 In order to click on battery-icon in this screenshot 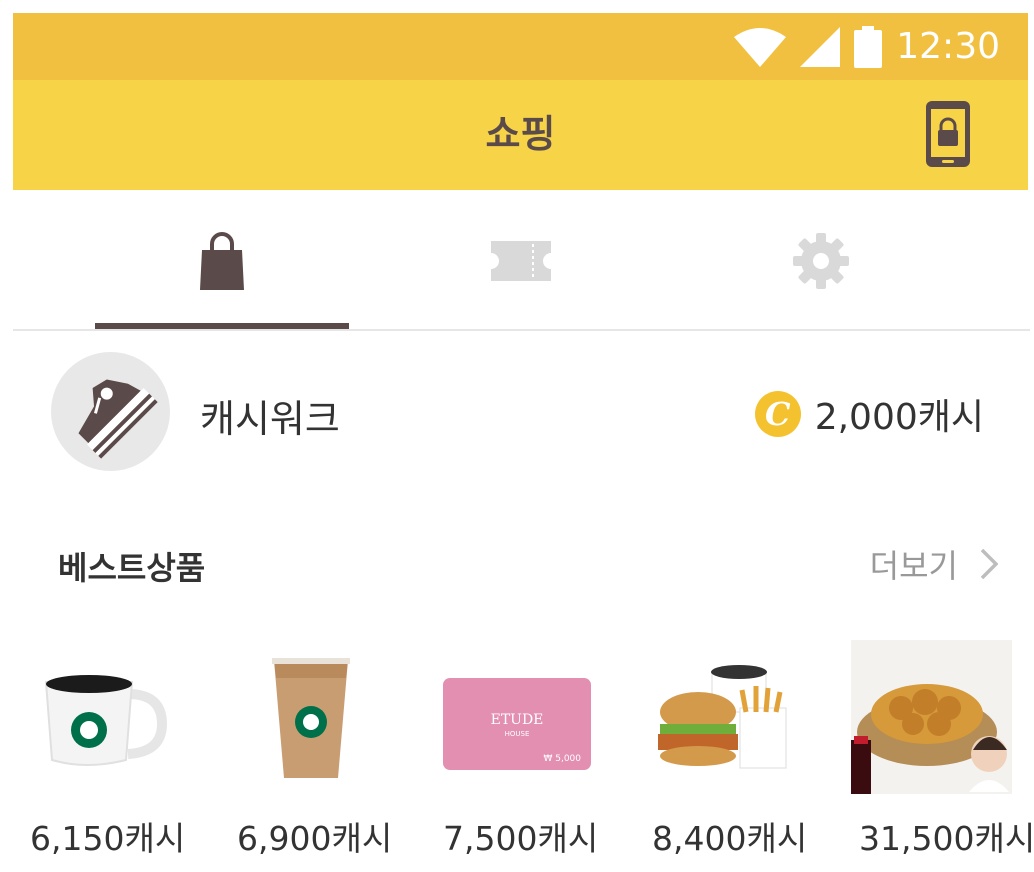, I will do `click(868, 46)`.